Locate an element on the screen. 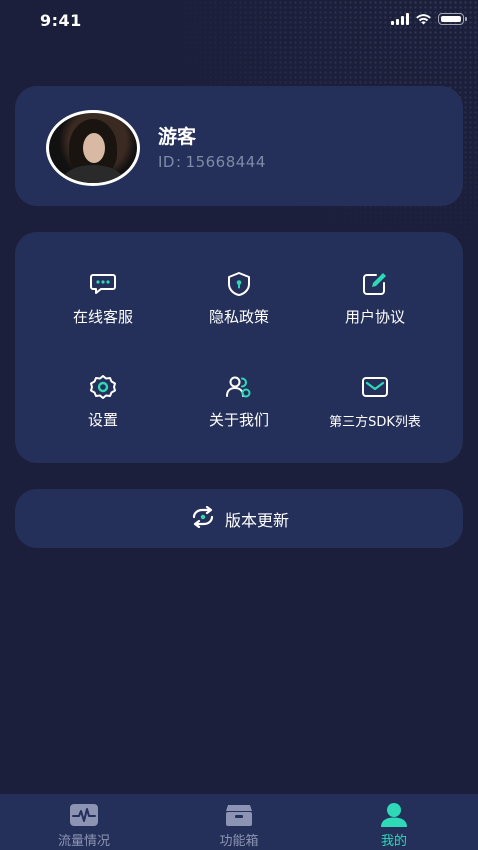 This screenshot has height=850, width=478. menu-item-label: 关于我们 is located at coordinates (238, 420).